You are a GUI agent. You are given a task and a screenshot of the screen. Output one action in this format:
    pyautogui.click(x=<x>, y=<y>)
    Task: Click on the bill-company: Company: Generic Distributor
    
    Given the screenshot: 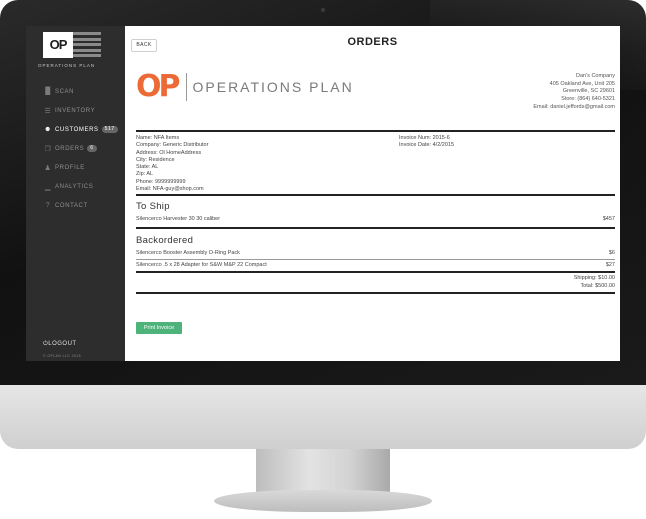 What is the action you would take?
    pyautogui.click(x=172, y=145)
    